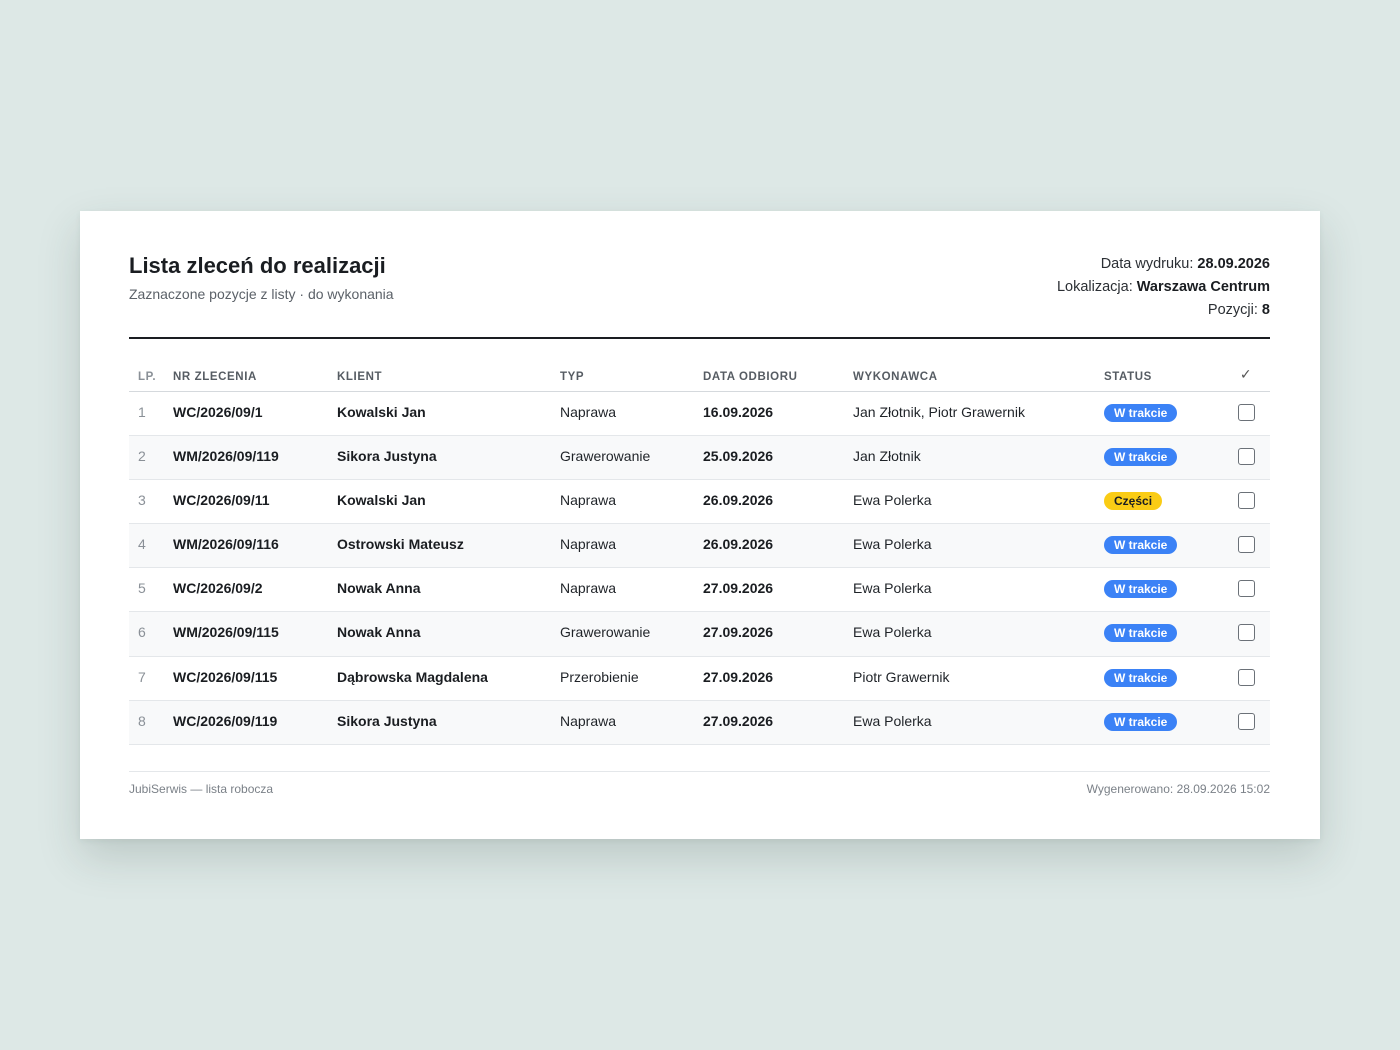  I want to click on cell-client: Dąbrowska Magdalena, so click(412, 676).